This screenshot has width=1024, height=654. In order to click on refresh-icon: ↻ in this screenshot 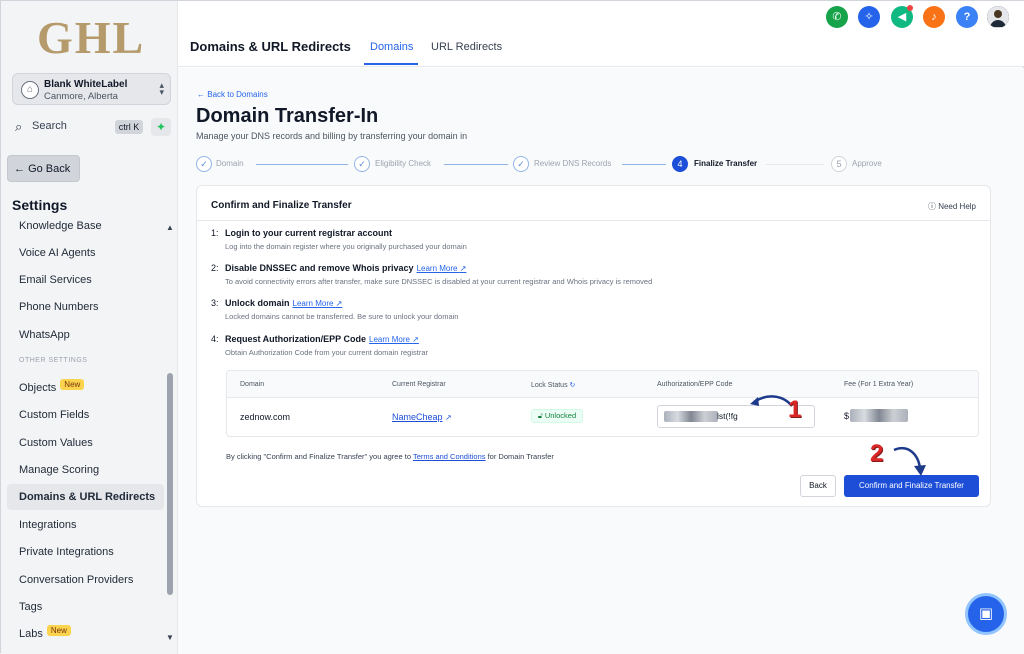, I will do `click(573, 385)`.